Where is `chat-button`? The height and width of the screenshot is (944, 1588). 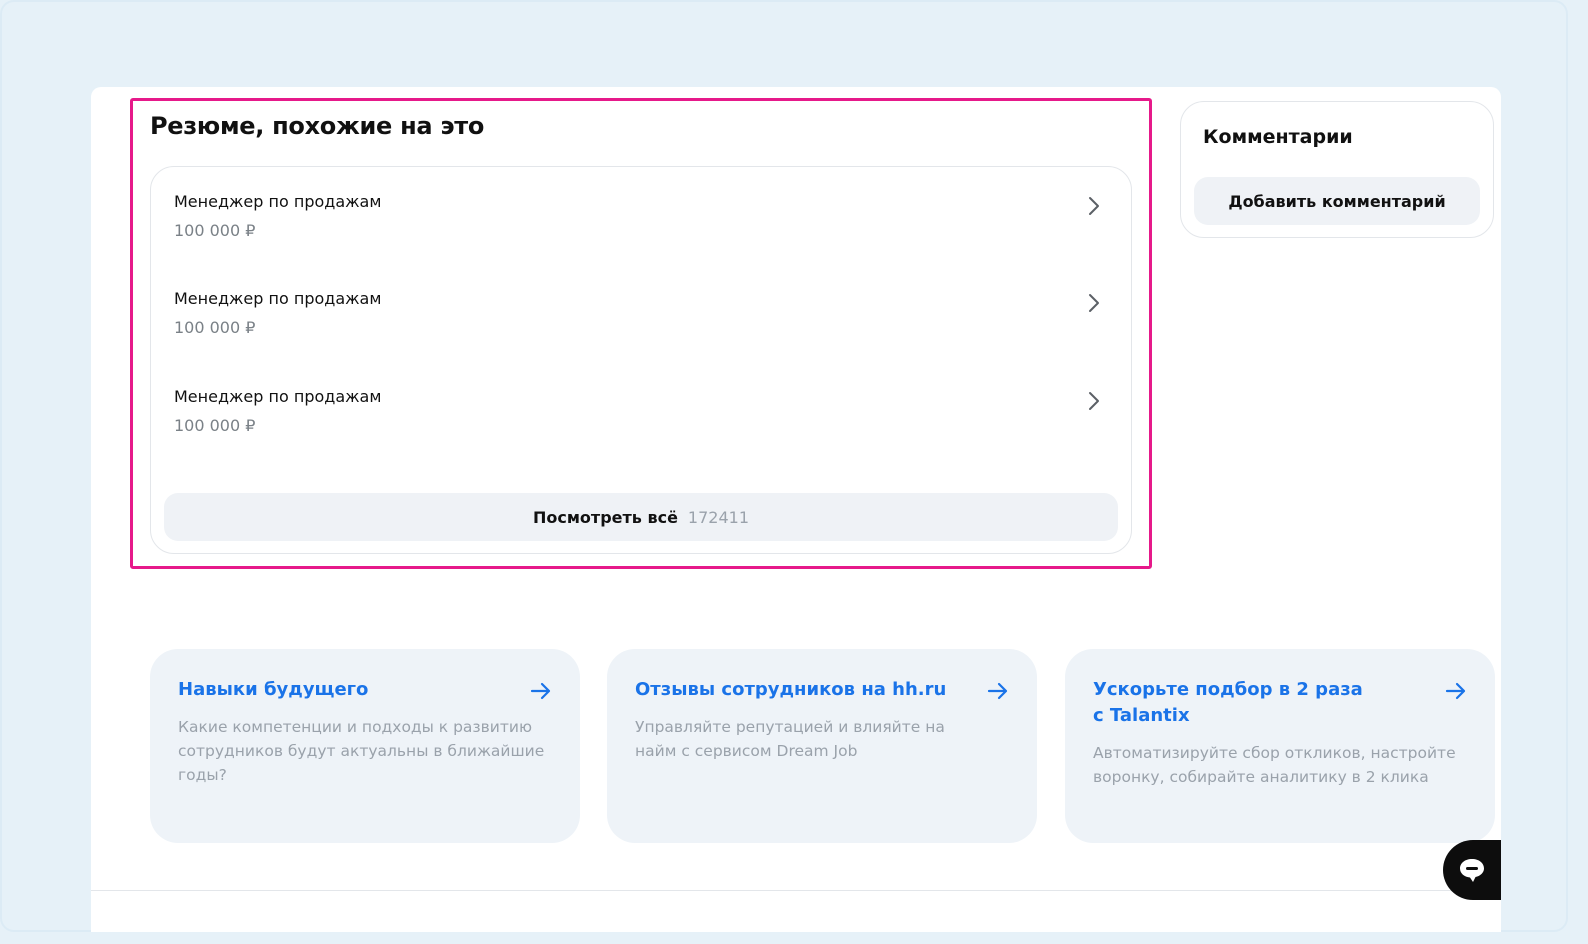
chat-button is located at coordinates (1472, 870).